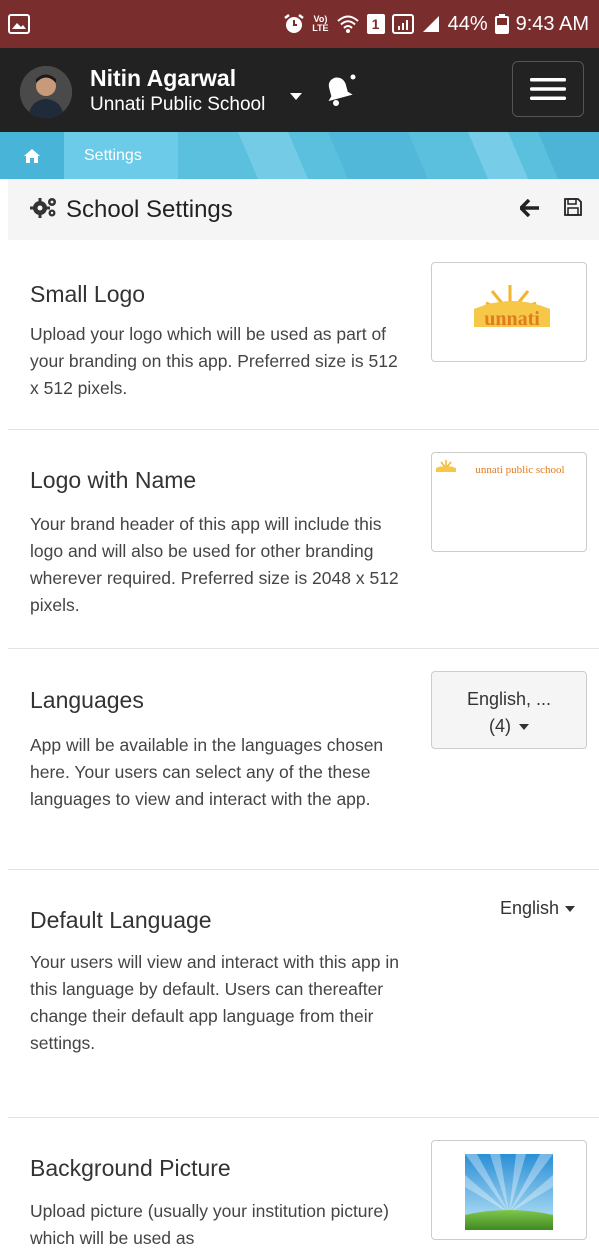 This screenshot has width=599, height=1257. I want to click on default-language-dropdown: English, so click(538, 908).